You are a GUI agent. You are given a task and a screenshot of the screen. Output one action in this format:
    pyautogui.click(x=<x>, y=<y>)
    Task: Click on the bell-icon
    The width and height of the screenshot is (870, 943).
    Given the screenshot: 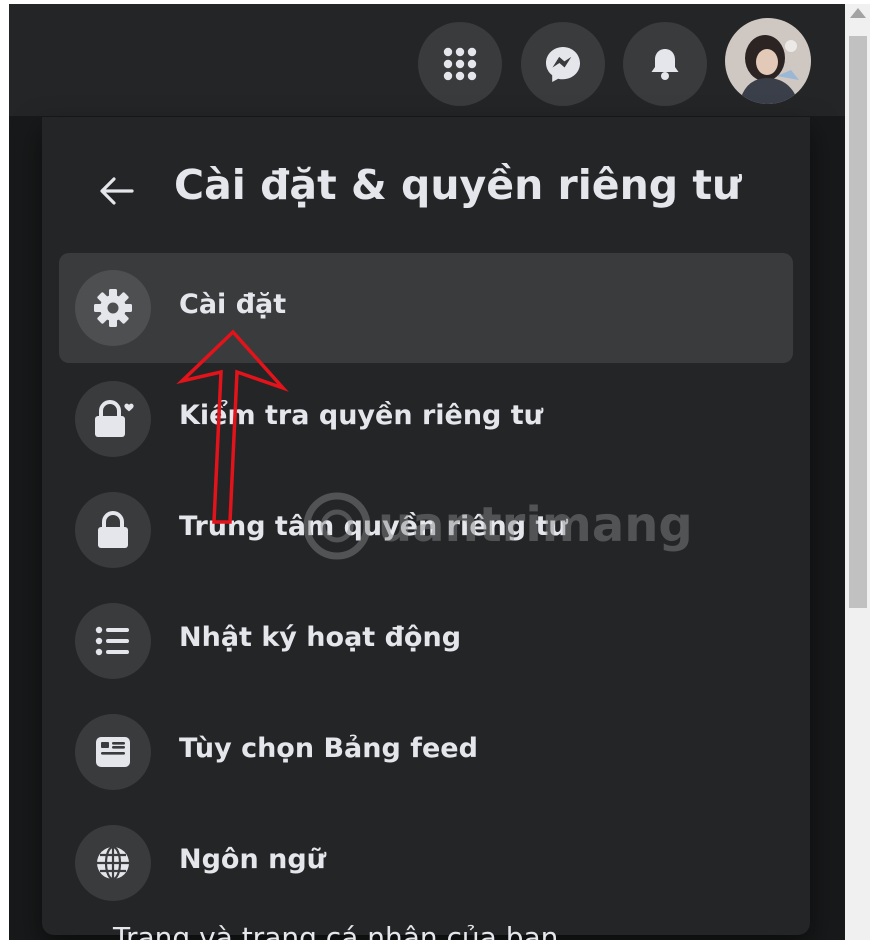 What is the action you would take?
    pyautogui.click(x=665, y=64)
    